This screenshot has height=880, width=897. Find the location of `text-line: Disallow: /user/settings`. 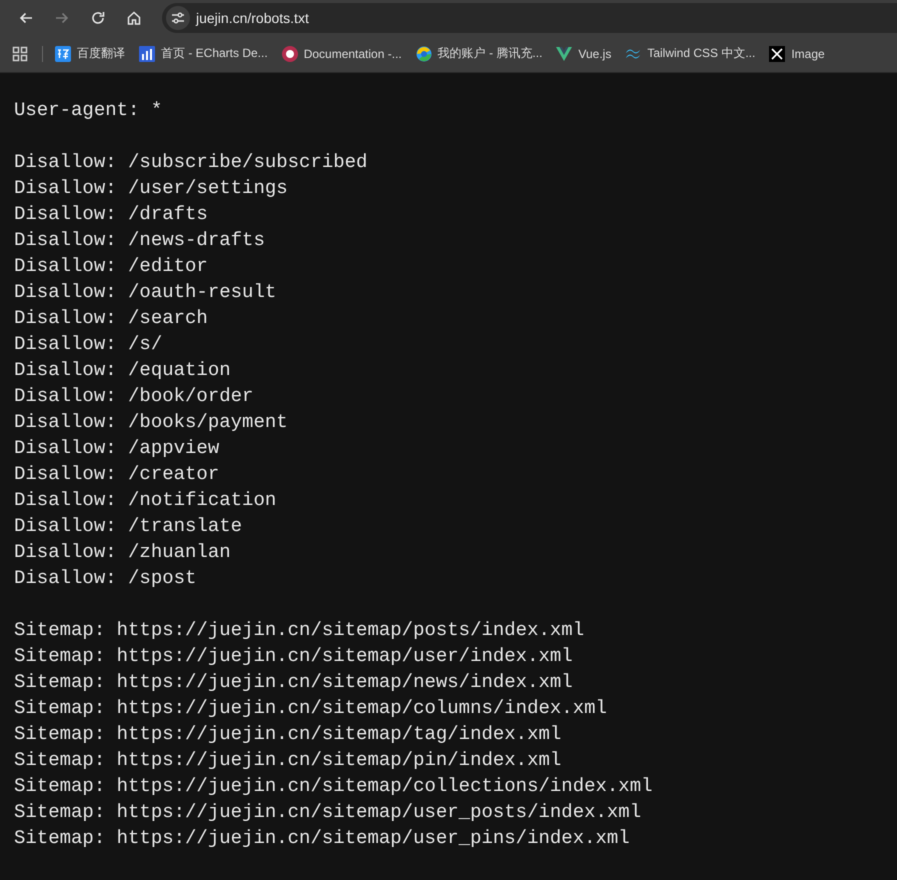

text-line: Disallow: /user/settings is located at coordinates (151, 188).